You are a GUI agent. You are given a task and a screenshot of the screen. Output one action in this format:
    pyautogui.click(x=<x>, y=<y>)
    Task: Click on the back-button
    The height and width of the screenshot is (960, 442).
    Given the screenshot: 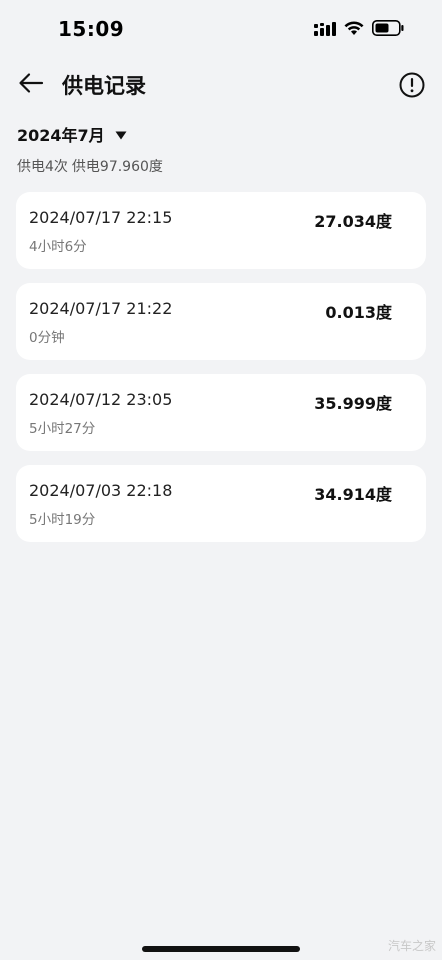 What is the action you would take?
    pyautogui.click(x=31, y=85)
    